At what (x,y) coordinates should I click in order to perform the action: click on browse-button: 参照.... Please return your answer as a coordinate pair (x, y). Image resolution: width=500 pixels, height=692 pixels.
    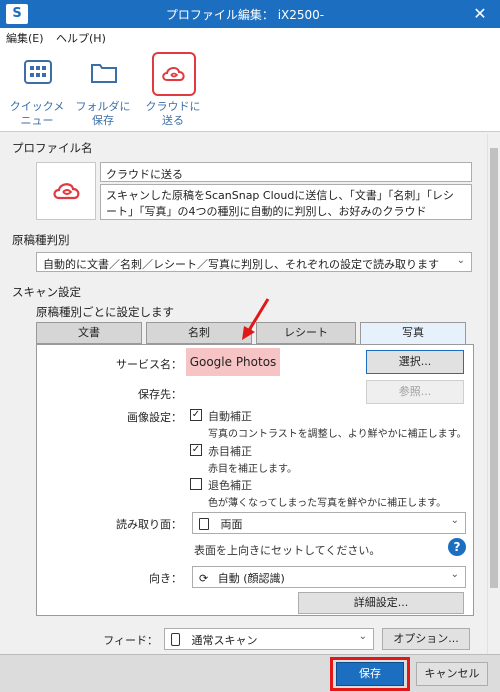
    Looking at the image, I should click on (415, 392).